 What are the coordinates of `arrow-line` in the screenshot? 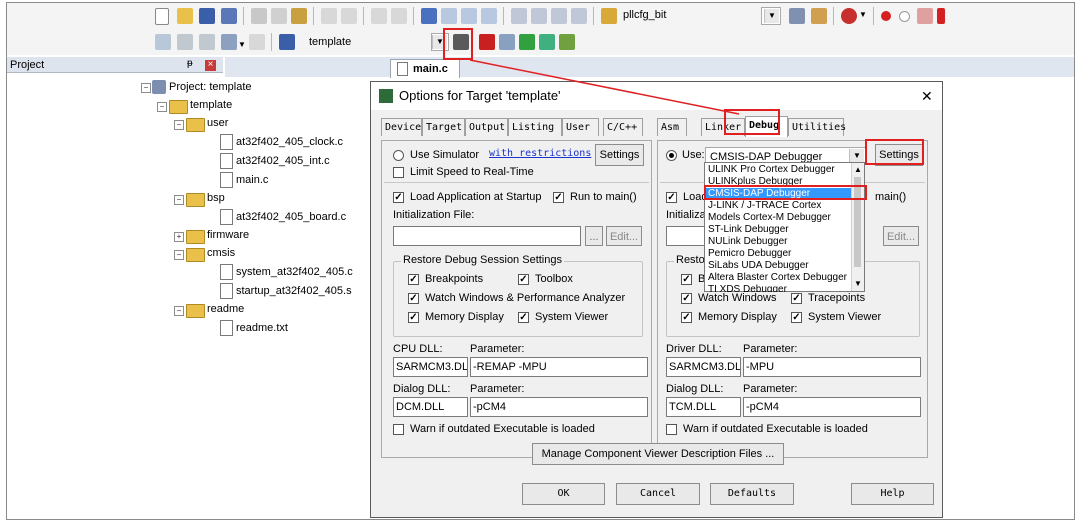 It's located at (604, 87).